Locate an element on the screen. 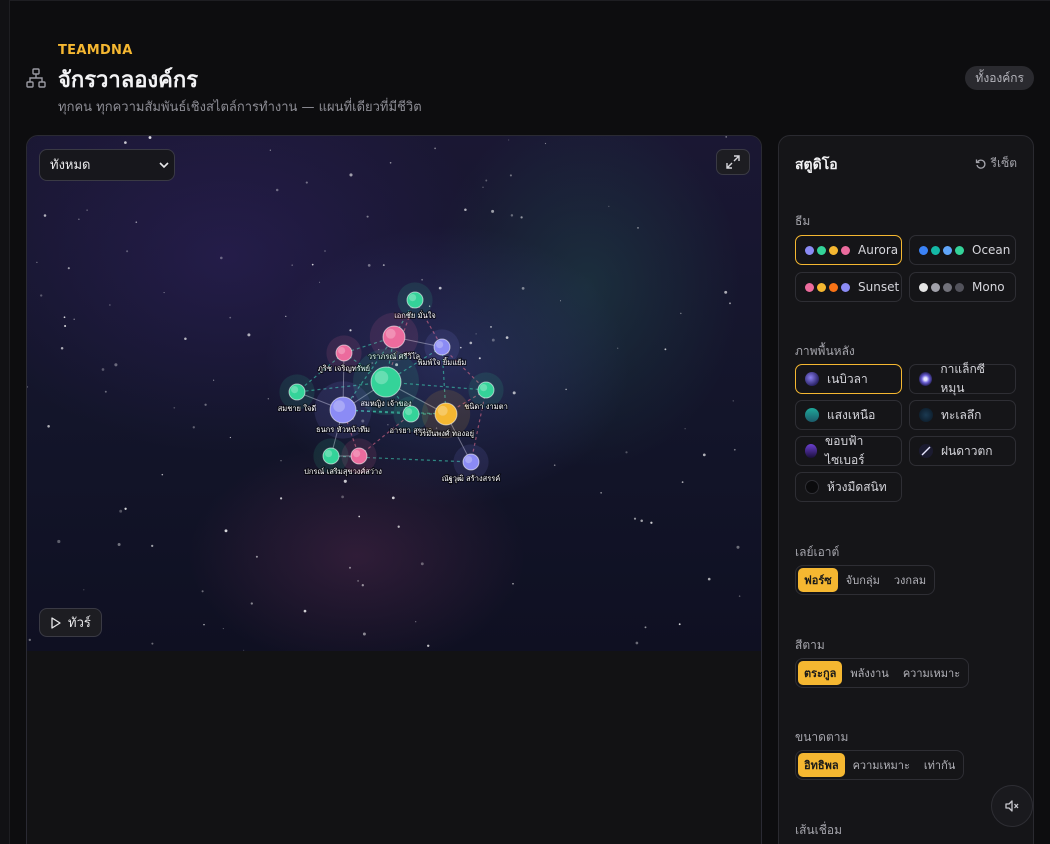  theme-option-aurora: Aurora is located at coordinates (848, 250).